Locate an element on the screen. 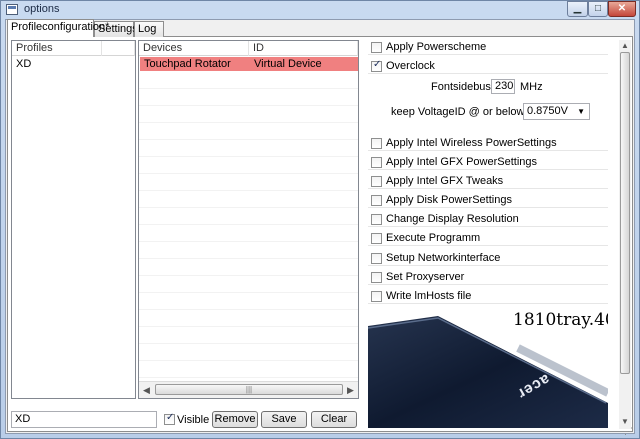 The width and height of the screenshot is (640, 439). profile-item-xd: XD is located at coordinates (23, 64).